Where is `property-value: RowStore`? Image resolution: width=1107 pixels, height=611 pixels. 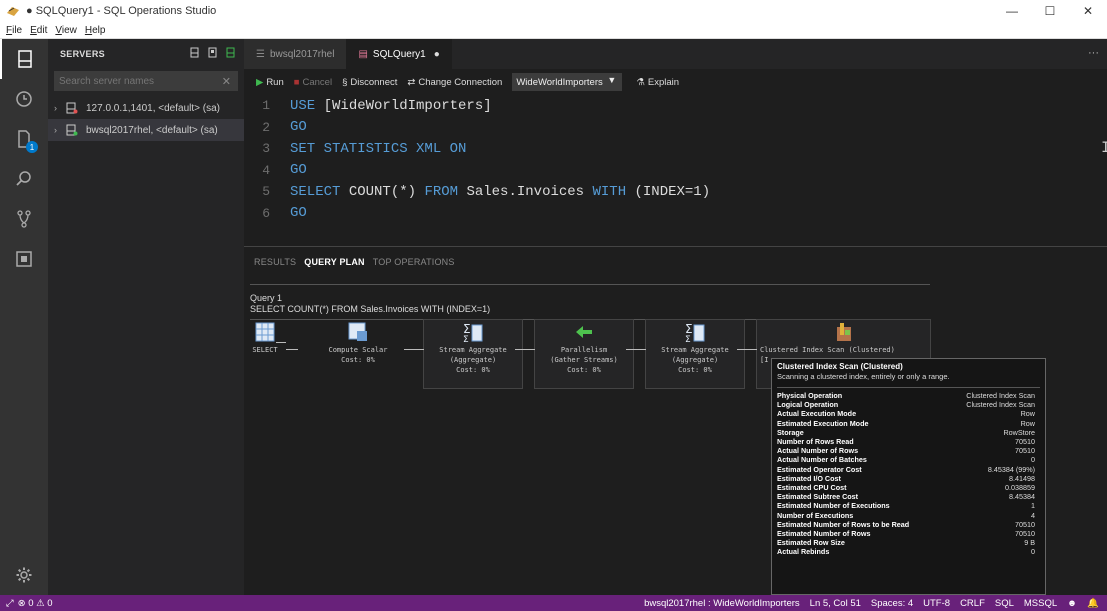
property-value: RowStore is located at coordinates (1019, 432).